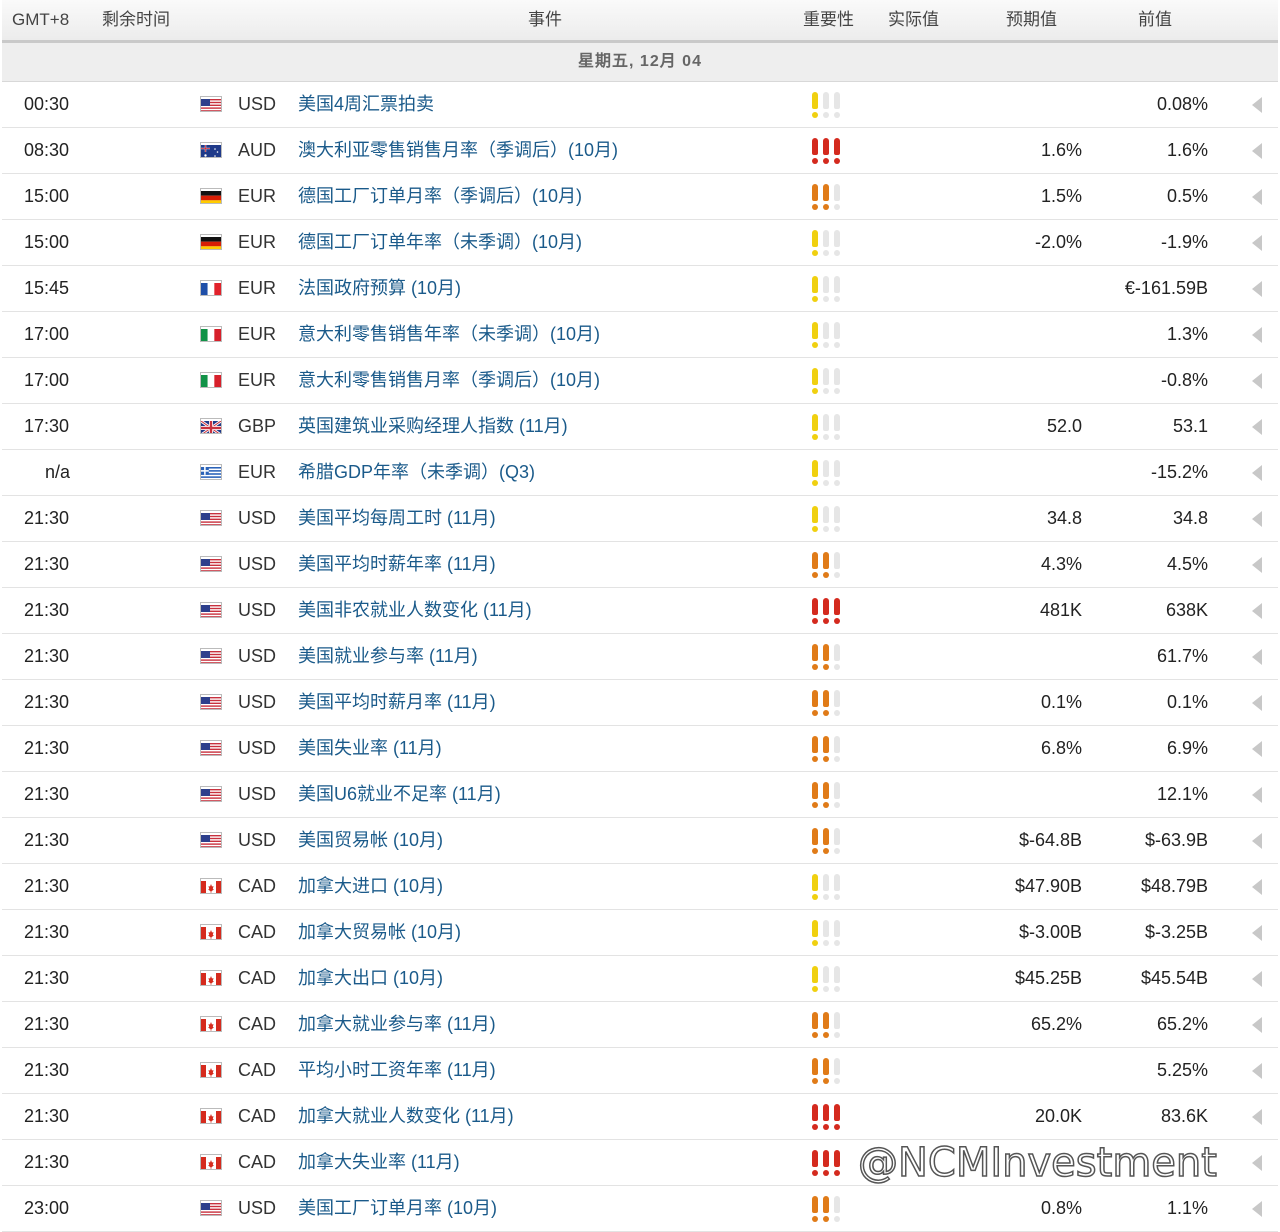 The width and height of the screenshot is (1280, 1232). I want to click on event-name-link: 美国失业率 (11月), so click(370, 748).